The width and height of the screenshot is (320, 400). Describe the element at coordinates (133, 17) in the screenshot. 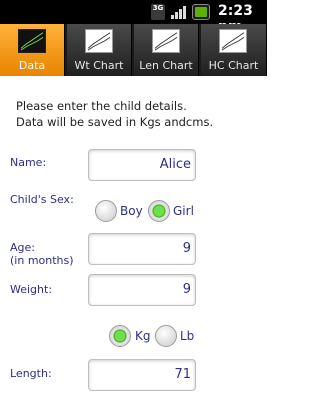

I see `status-bar: 3G 2:23 pm` at that location.